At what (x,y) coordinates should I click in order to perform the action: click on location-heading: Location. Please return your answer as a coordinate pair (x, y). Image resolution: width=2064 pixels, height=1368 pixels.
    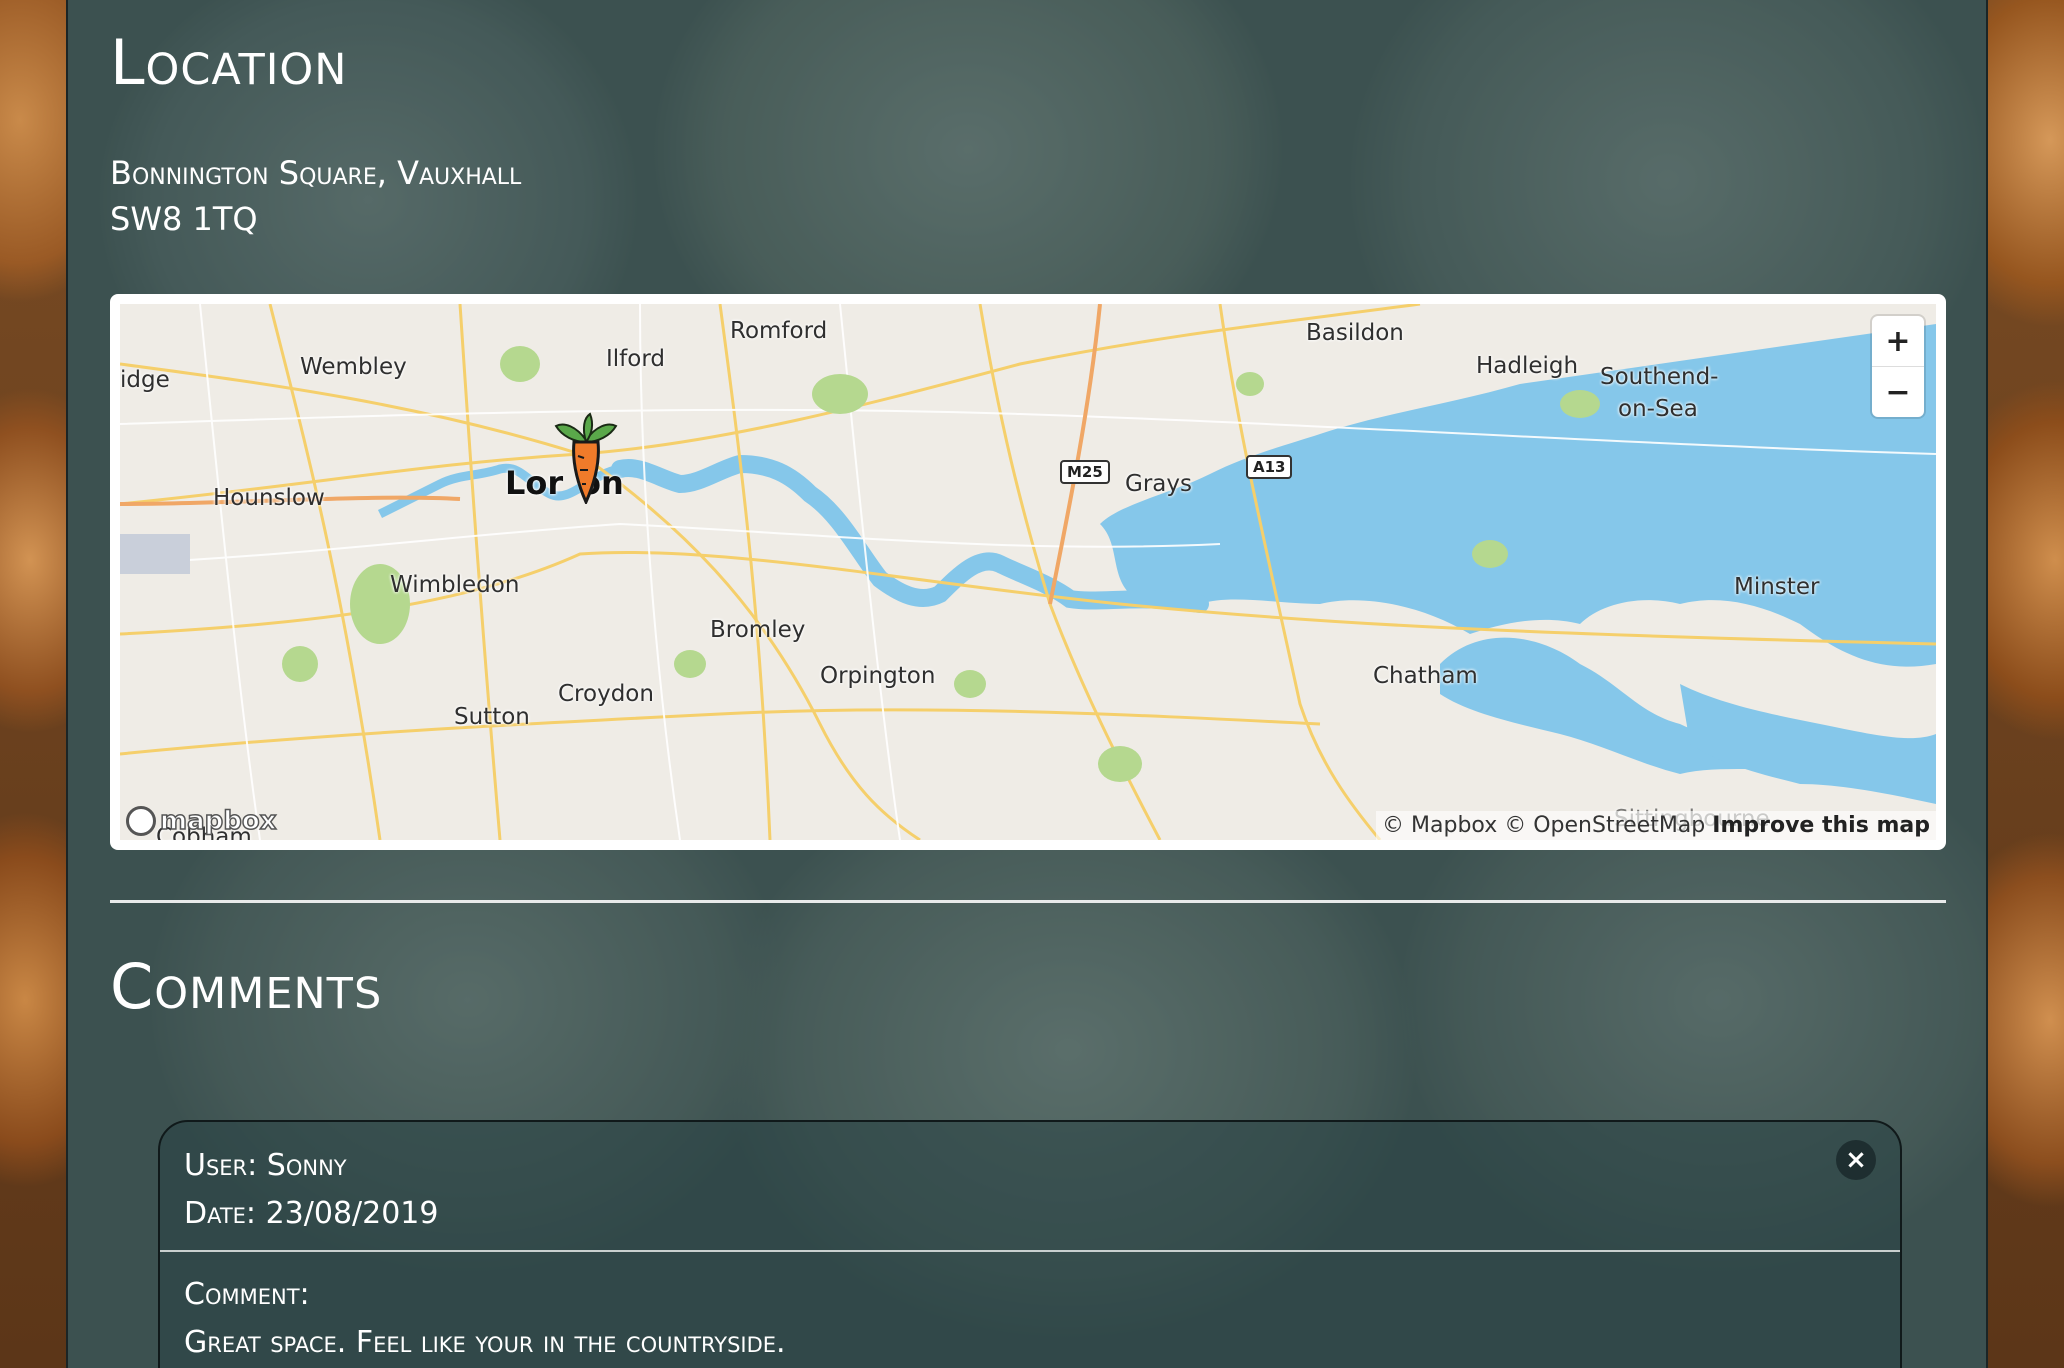
    Looking at the image, I should click on (229, 62).